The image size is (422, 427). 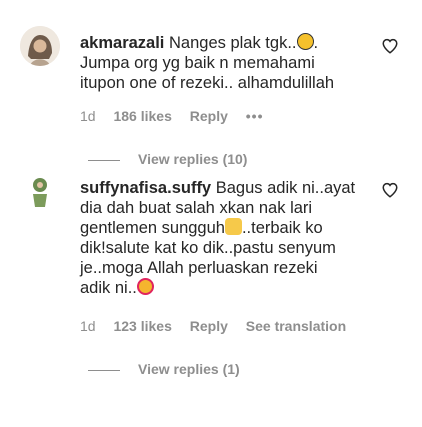 I want to click on sad-face-emoji-icon, so click(x=305, y=41).